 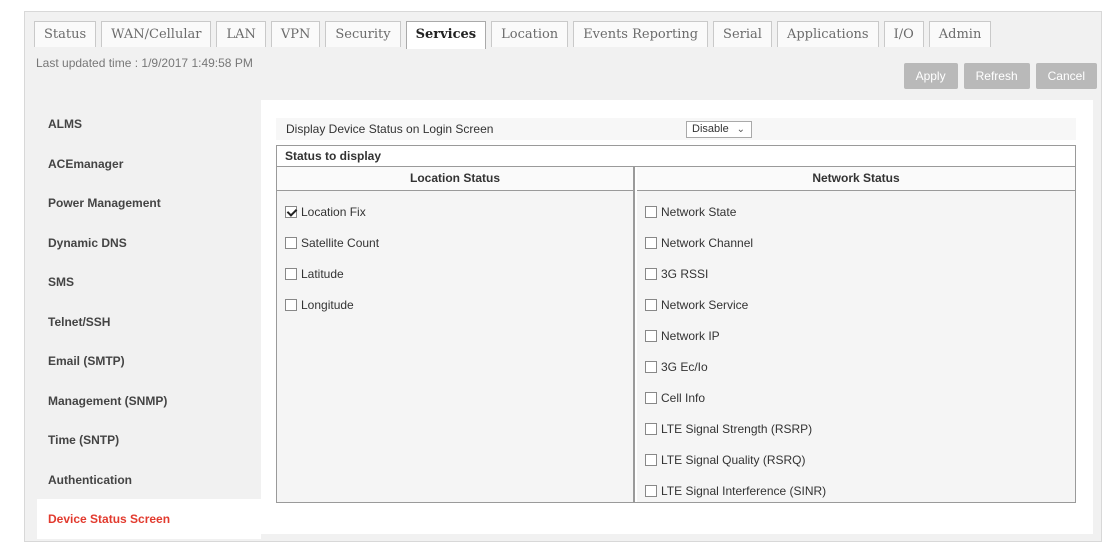 I want to click on tab-services: Services, so click(x=446, y=35).